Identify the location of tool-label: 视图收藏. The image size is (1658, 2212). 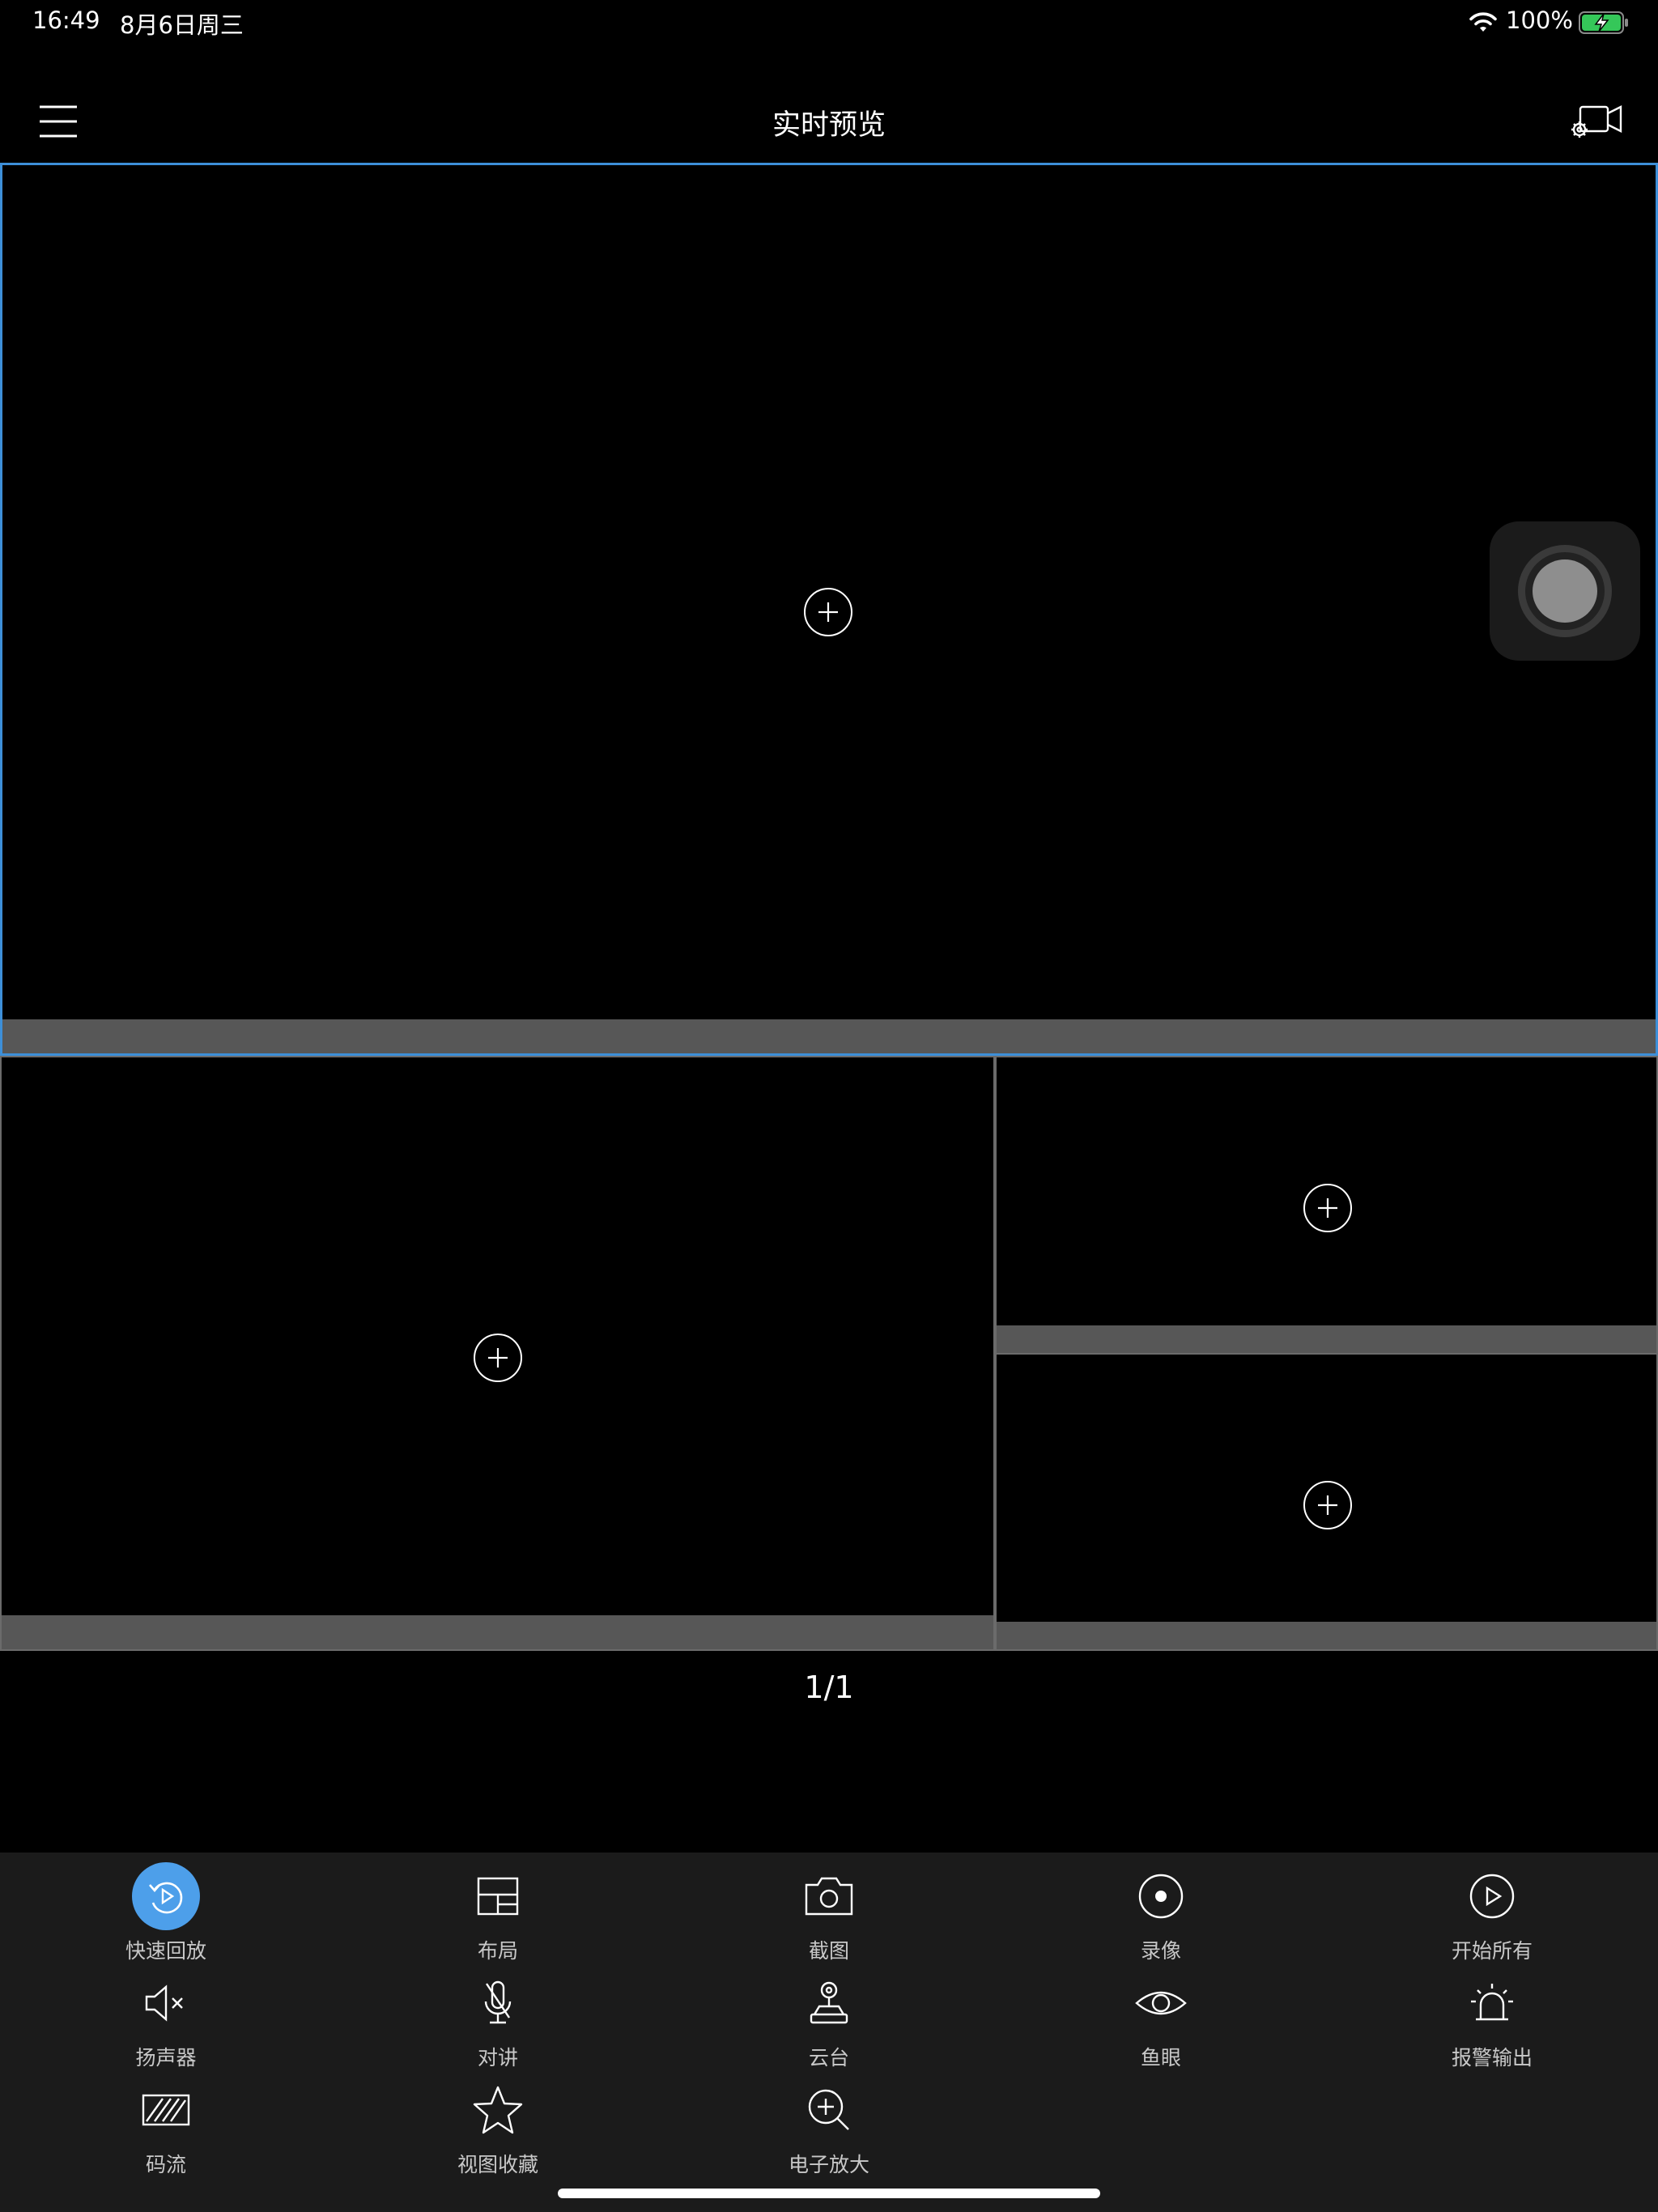
(497, 2165).